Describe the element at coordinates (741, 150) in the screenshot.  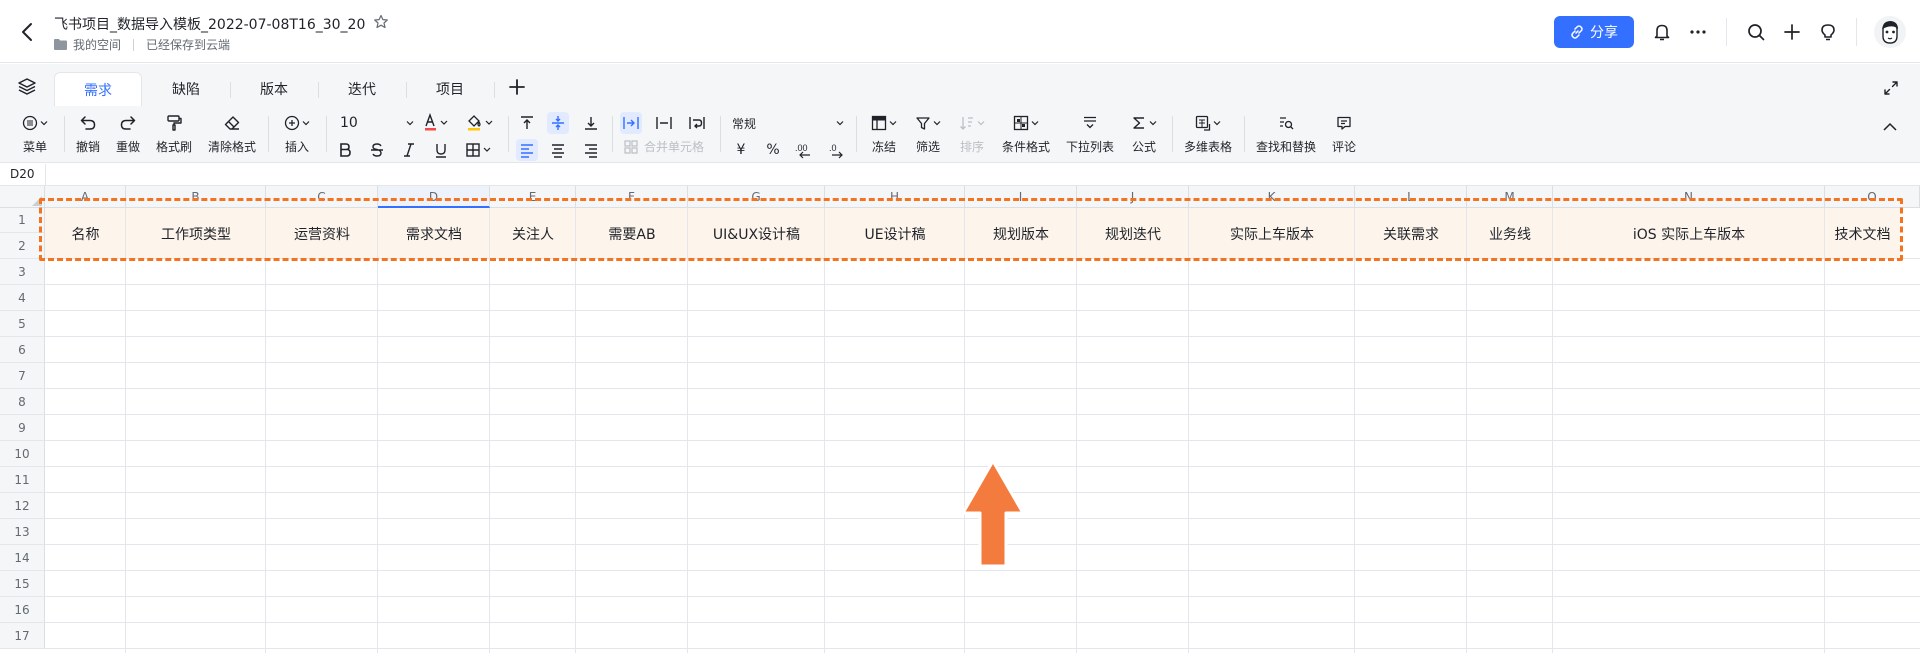
I see `currency-button: ¥` at that location.